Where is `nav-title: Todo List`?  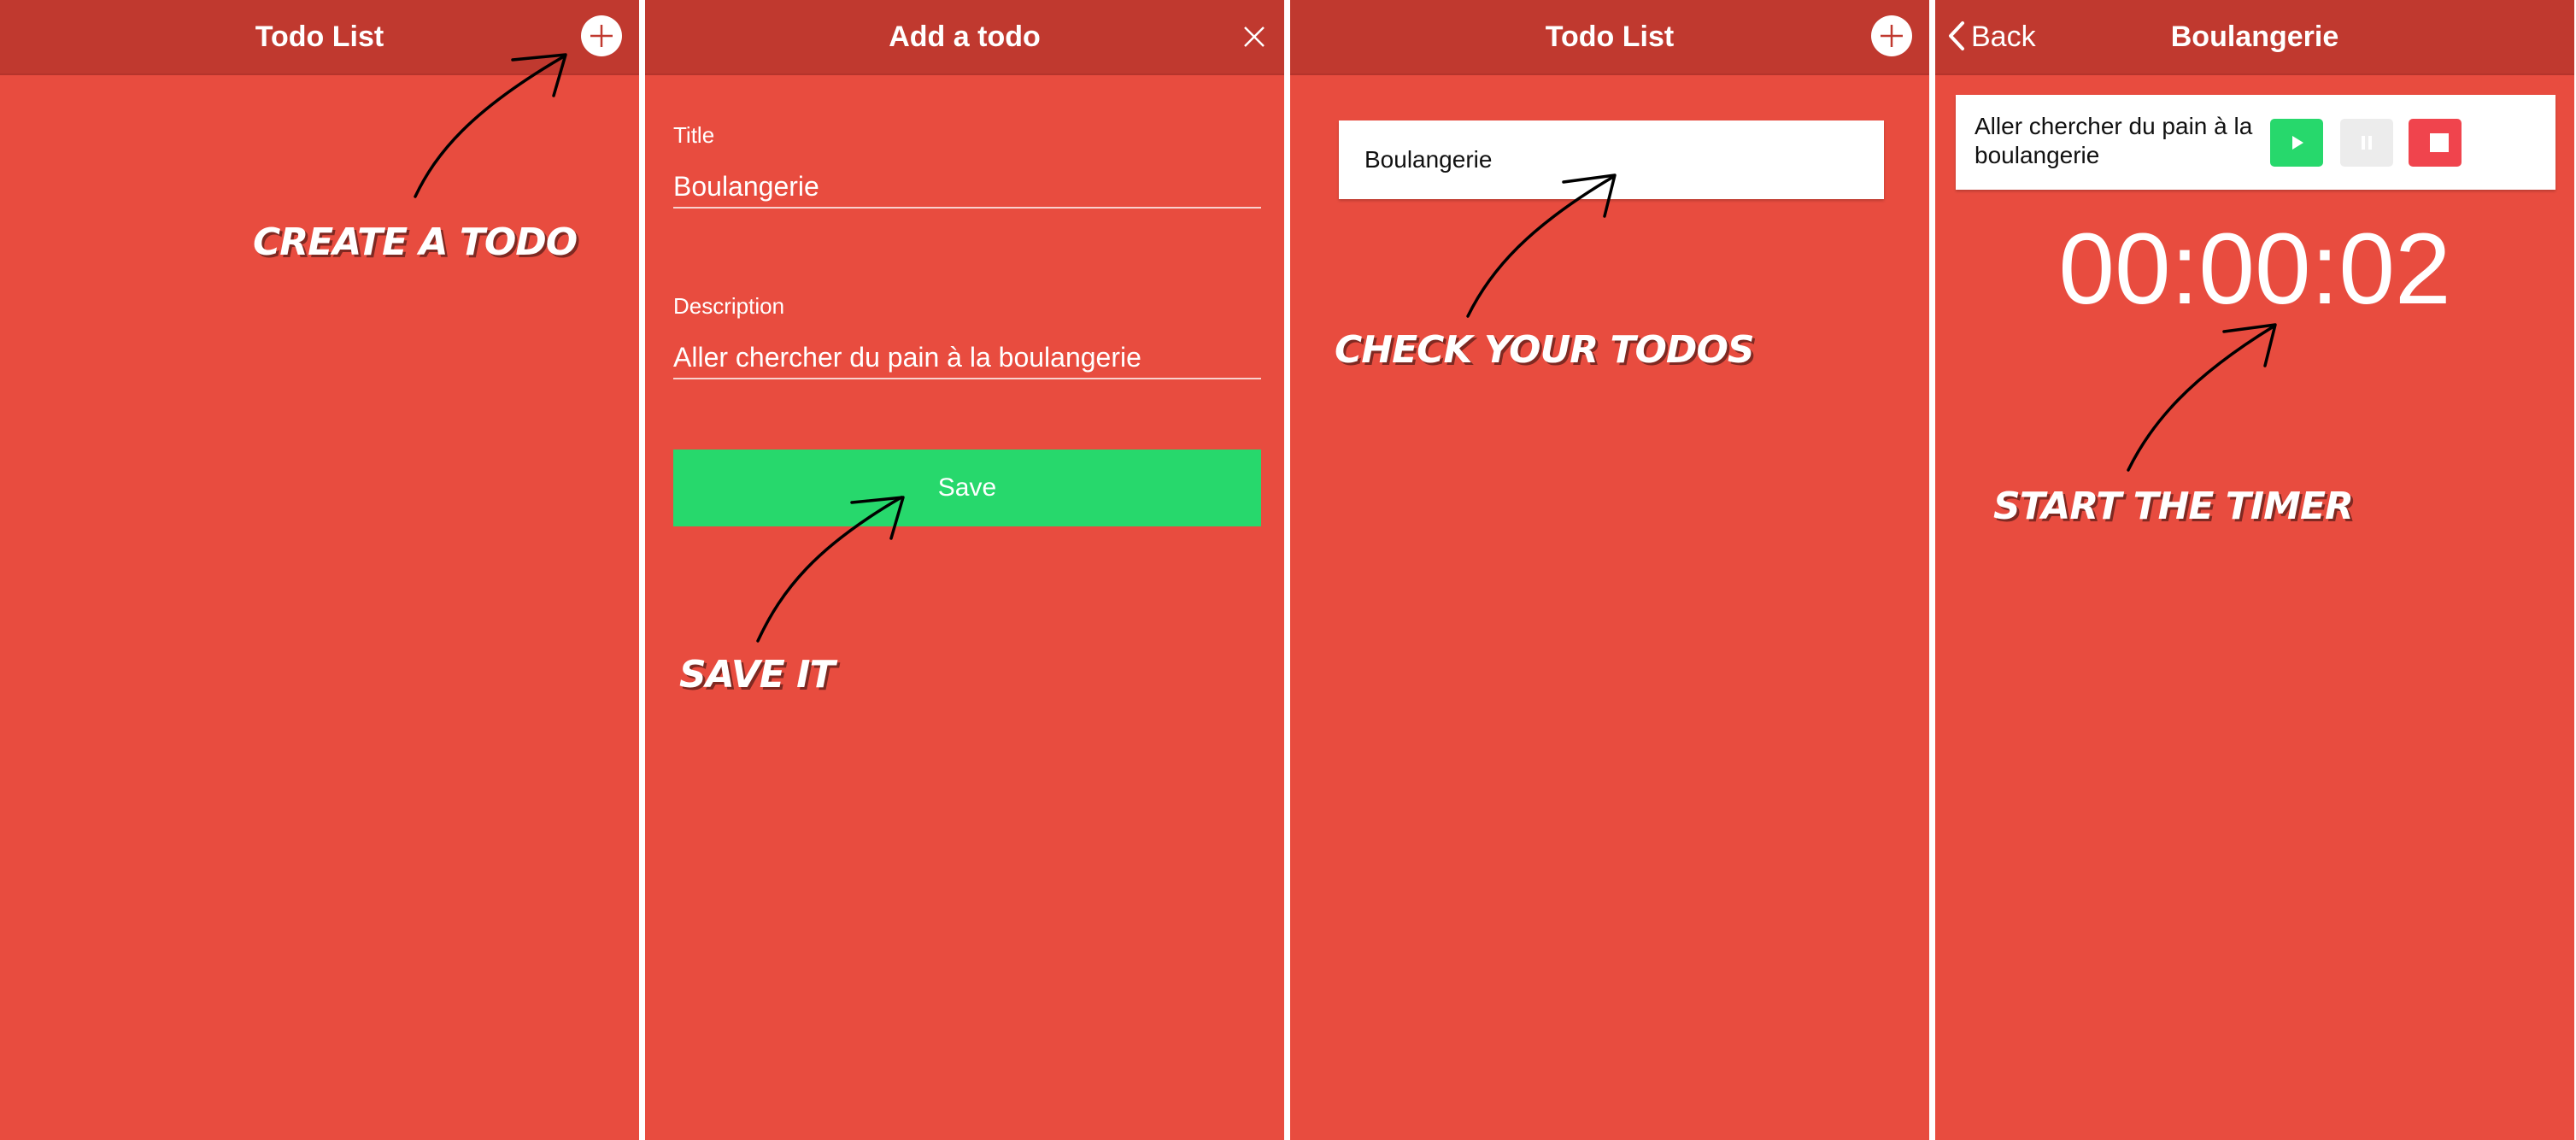
nav-title: Todo List is located at coordinates (1610, 37).